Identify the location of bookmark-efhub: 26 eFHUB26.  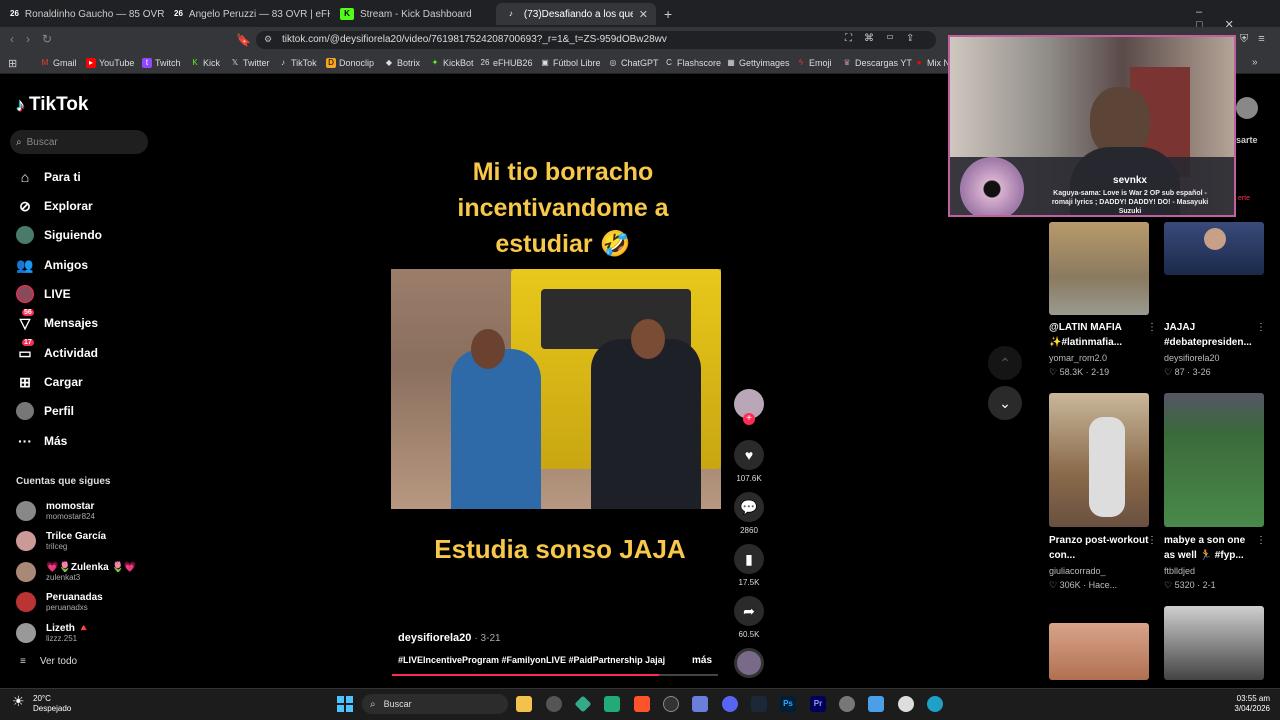
(506, 63).